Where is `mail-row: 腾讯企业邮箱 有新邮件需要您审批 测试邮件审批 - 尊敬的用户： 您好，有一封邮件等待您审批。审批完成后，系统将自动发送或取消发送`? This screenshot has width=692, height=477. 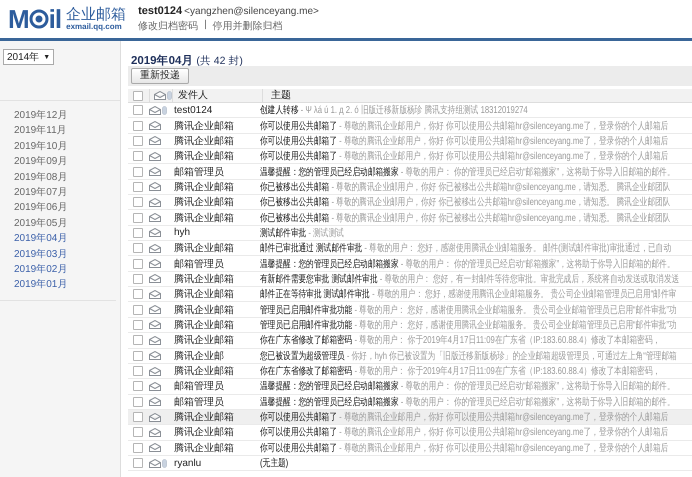
mail-row: 腾讯企业邮箱 有新邮件需要您审批 测试邮件审批 - 尊敬的用户： 您好，有一封邮件等待您审批。审批完成后，系统将自动发送或取消发送 is located at coordinates (410, 280).